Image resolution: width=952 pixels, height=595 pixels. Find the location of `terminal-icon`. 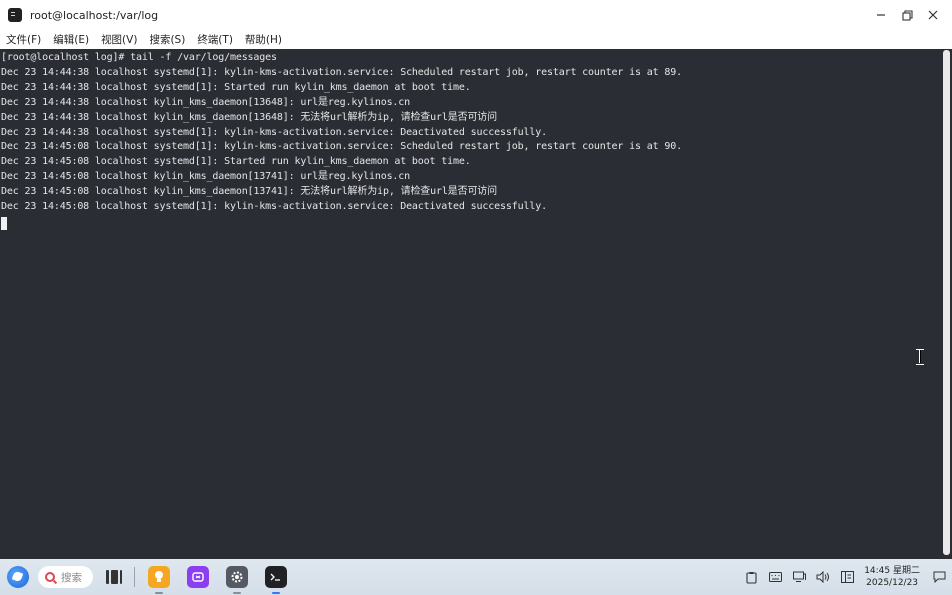

terminal-icon is located at coordinates (15, 15).